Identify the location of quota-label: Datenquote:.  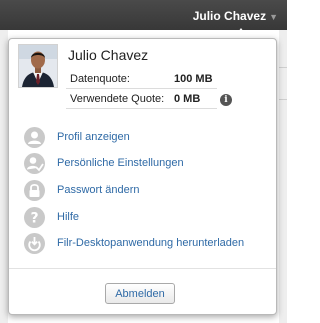
(100, 79).